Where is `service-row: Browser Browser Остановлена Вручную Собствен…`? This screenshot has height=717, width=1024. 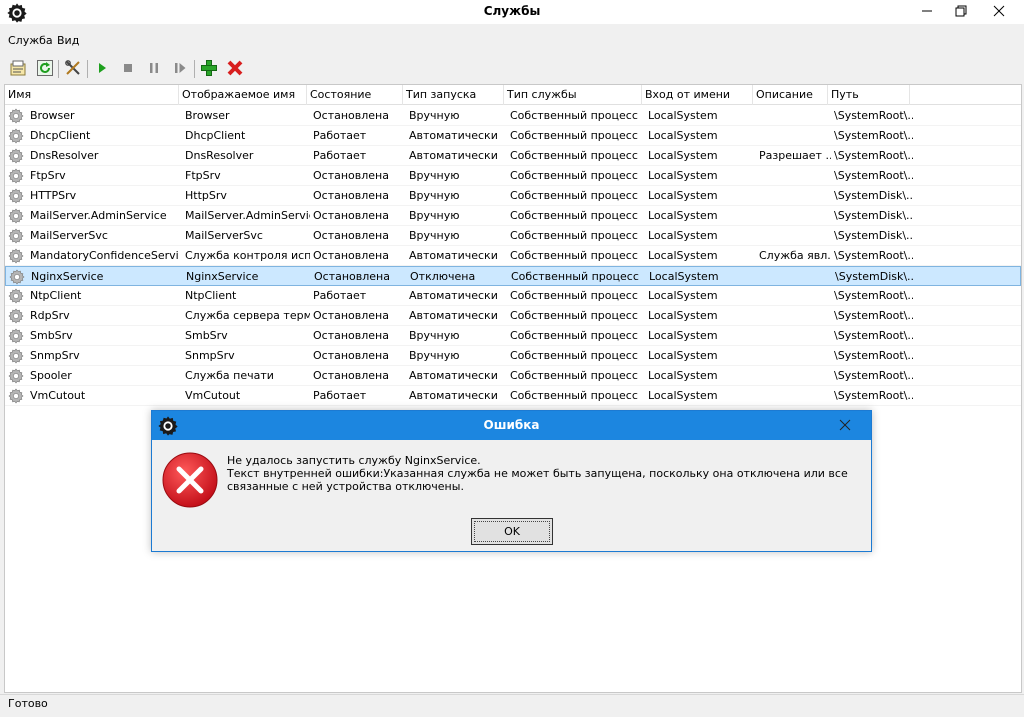
service-row: Browser Browser Остановлена Вручную Собствен… is located at coordinates (513, 116).